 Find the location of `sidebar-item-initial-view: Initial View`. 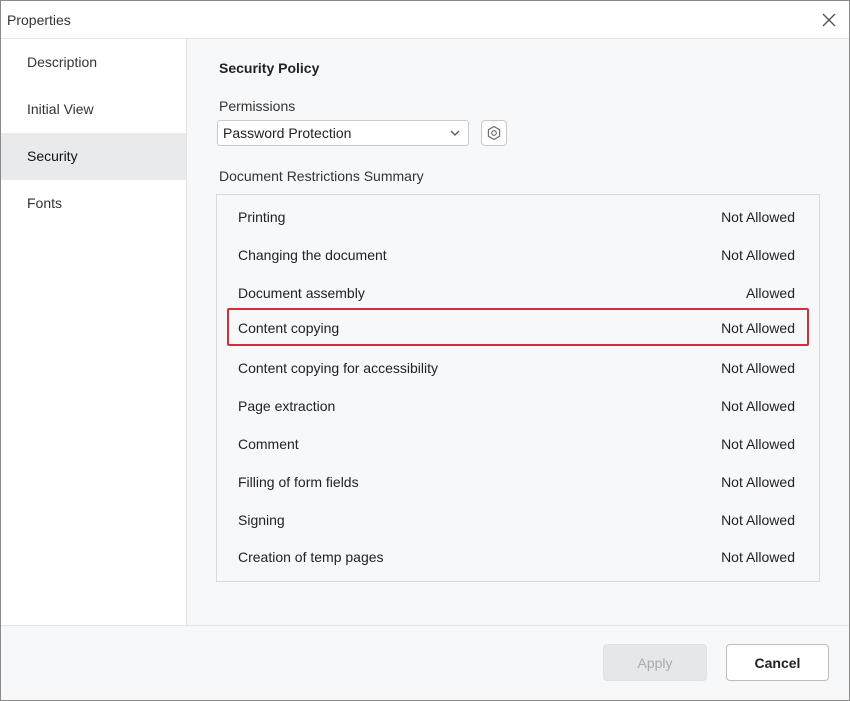

sidebar-item-initial-view: Initial View is located at coordinates (93, 109).